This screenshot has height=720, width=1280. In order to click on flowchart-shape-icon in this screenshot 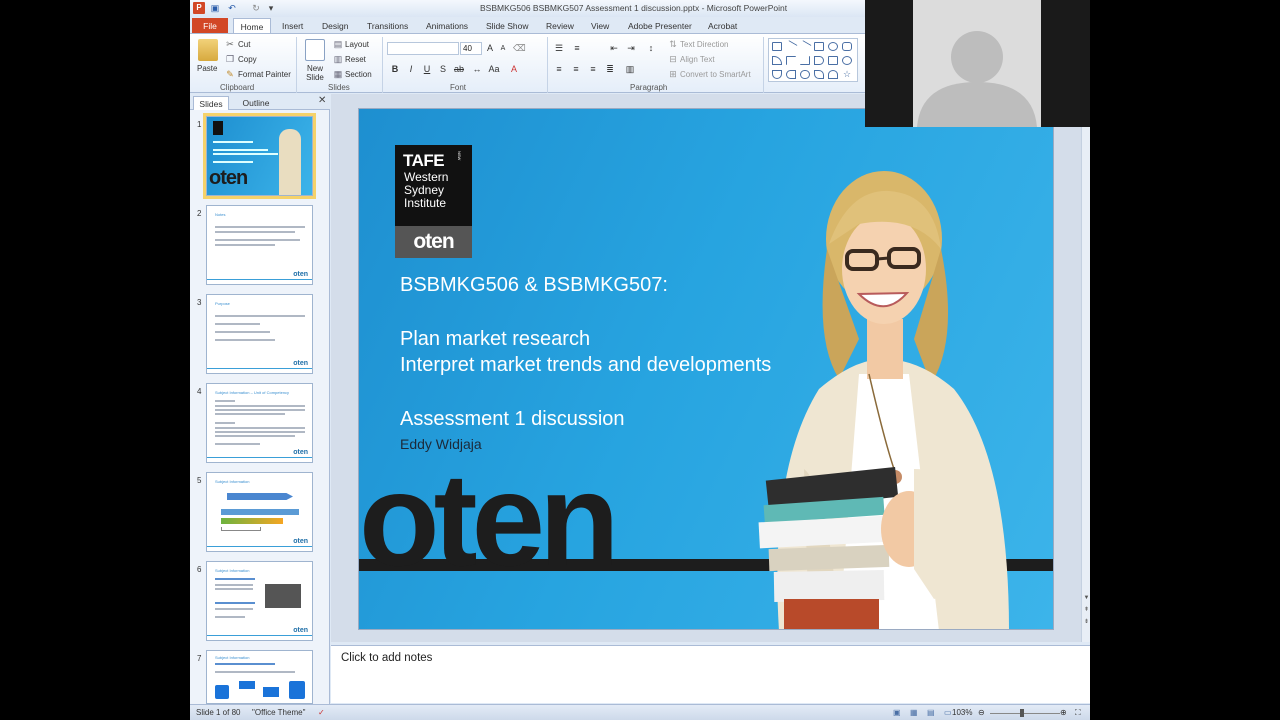, I will do `click(847, 60)`.